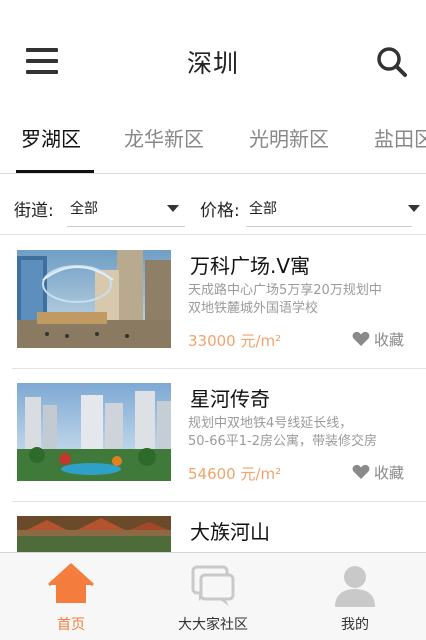 This screenshot has width=426, height=640. I want to click on property-title: 星河传奇, so click(230, 399).